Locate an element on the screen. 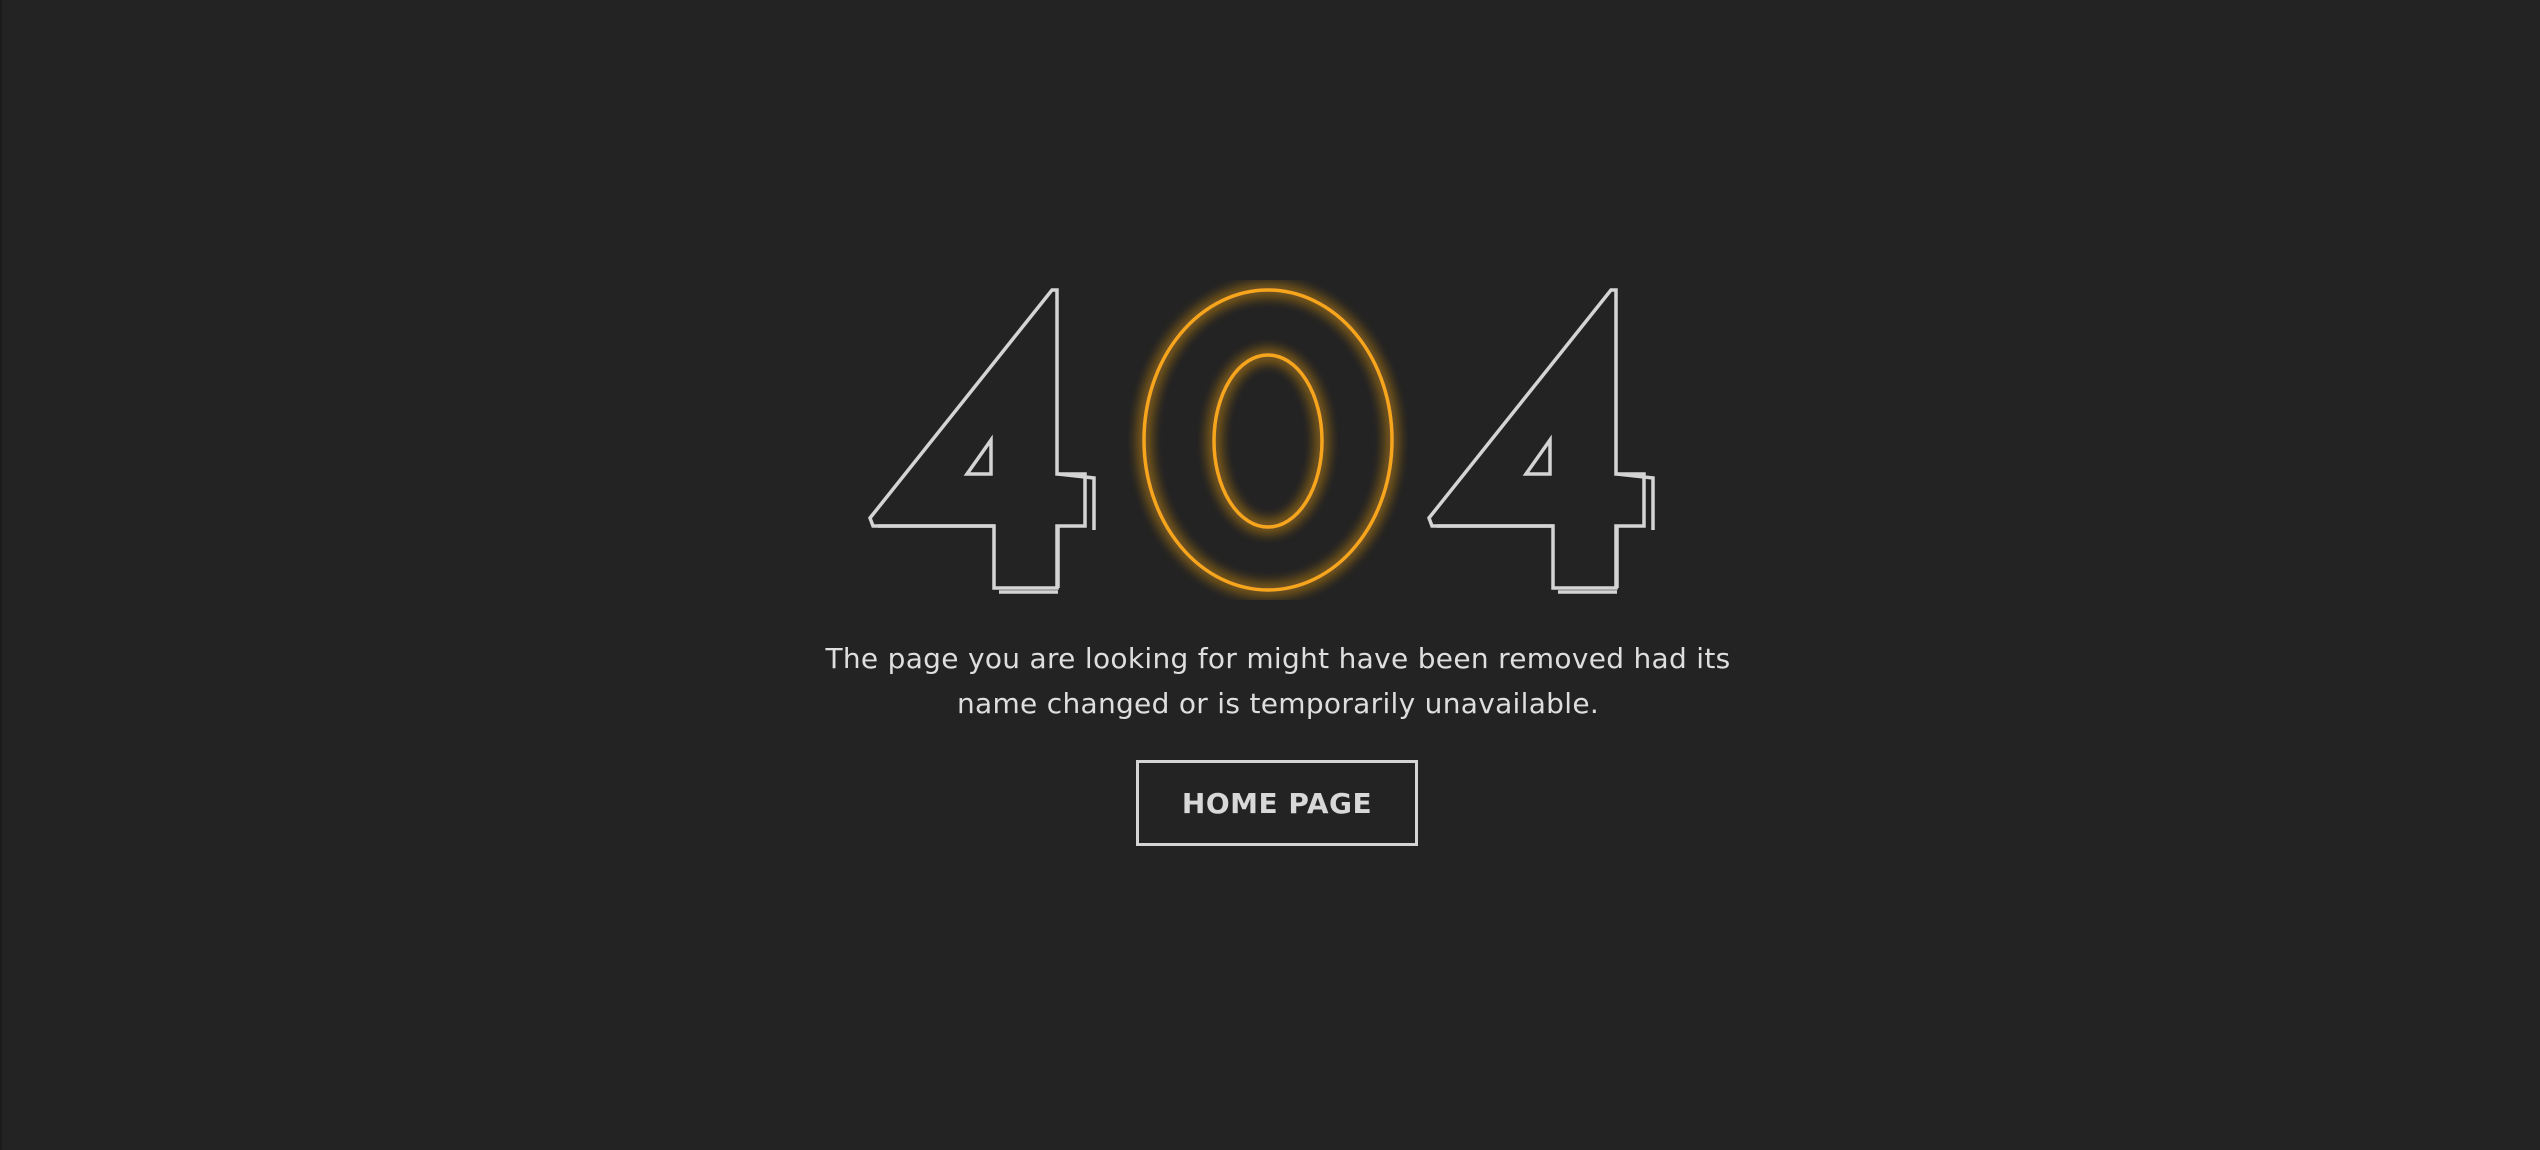 The height and width of the screenshot is (1150, 2540). digit-zero-center is located at coordinates (1268, 440).